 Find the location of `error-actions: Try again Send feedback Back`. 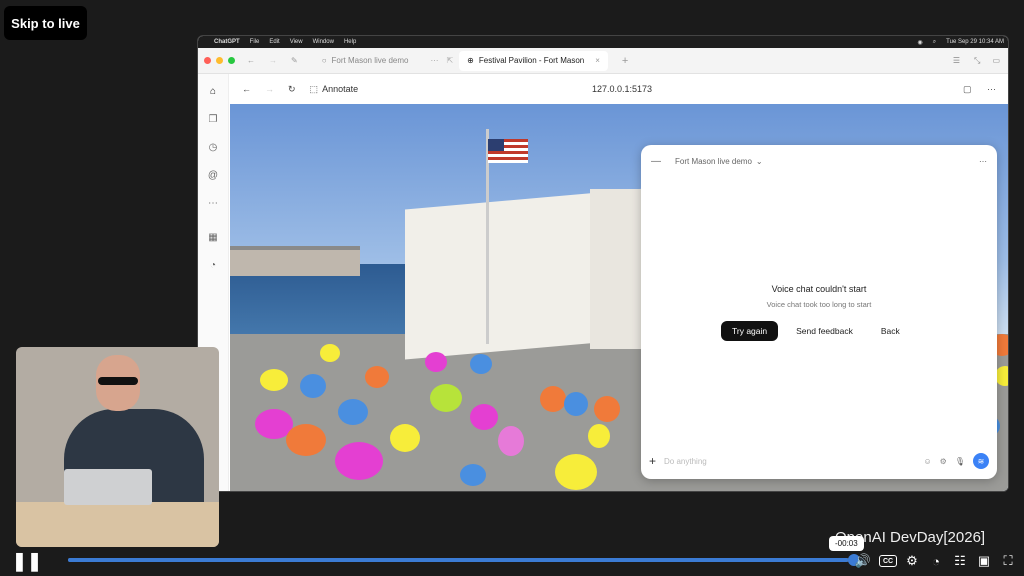

error-actions: Try again Send feedback Back is located at coordinates (812, 331).